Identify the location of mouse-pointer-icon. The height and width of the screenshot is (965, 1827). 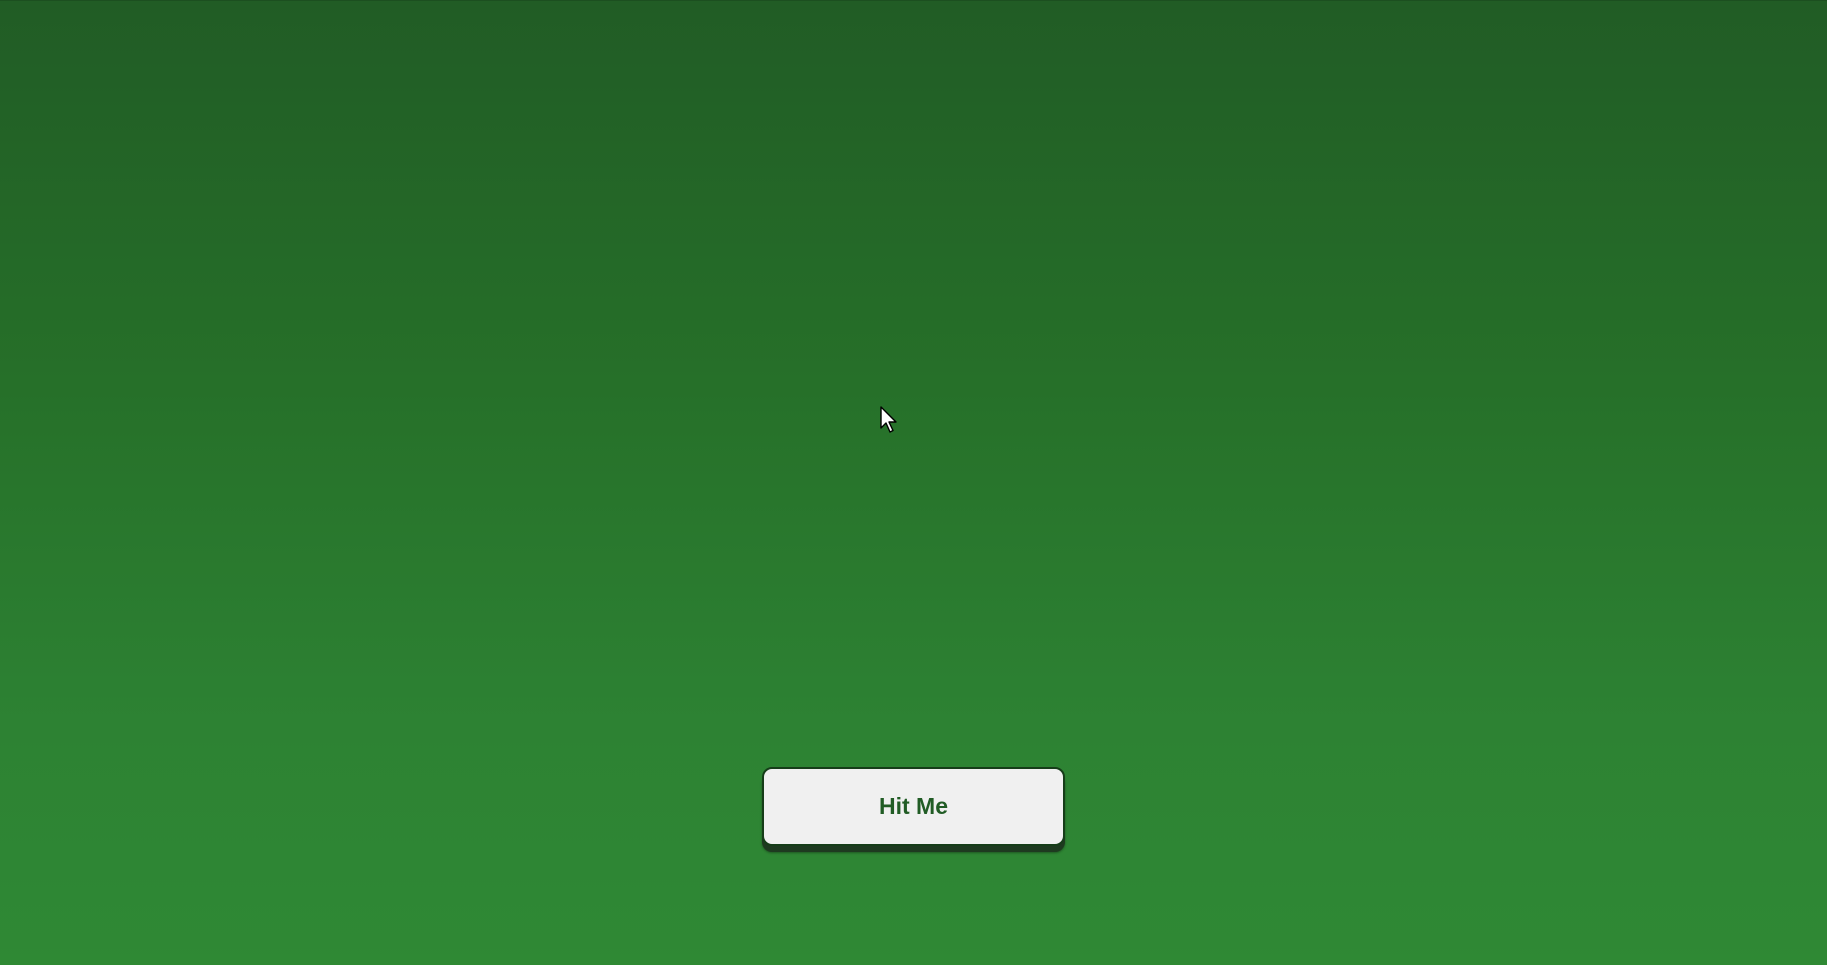
(888, 419).